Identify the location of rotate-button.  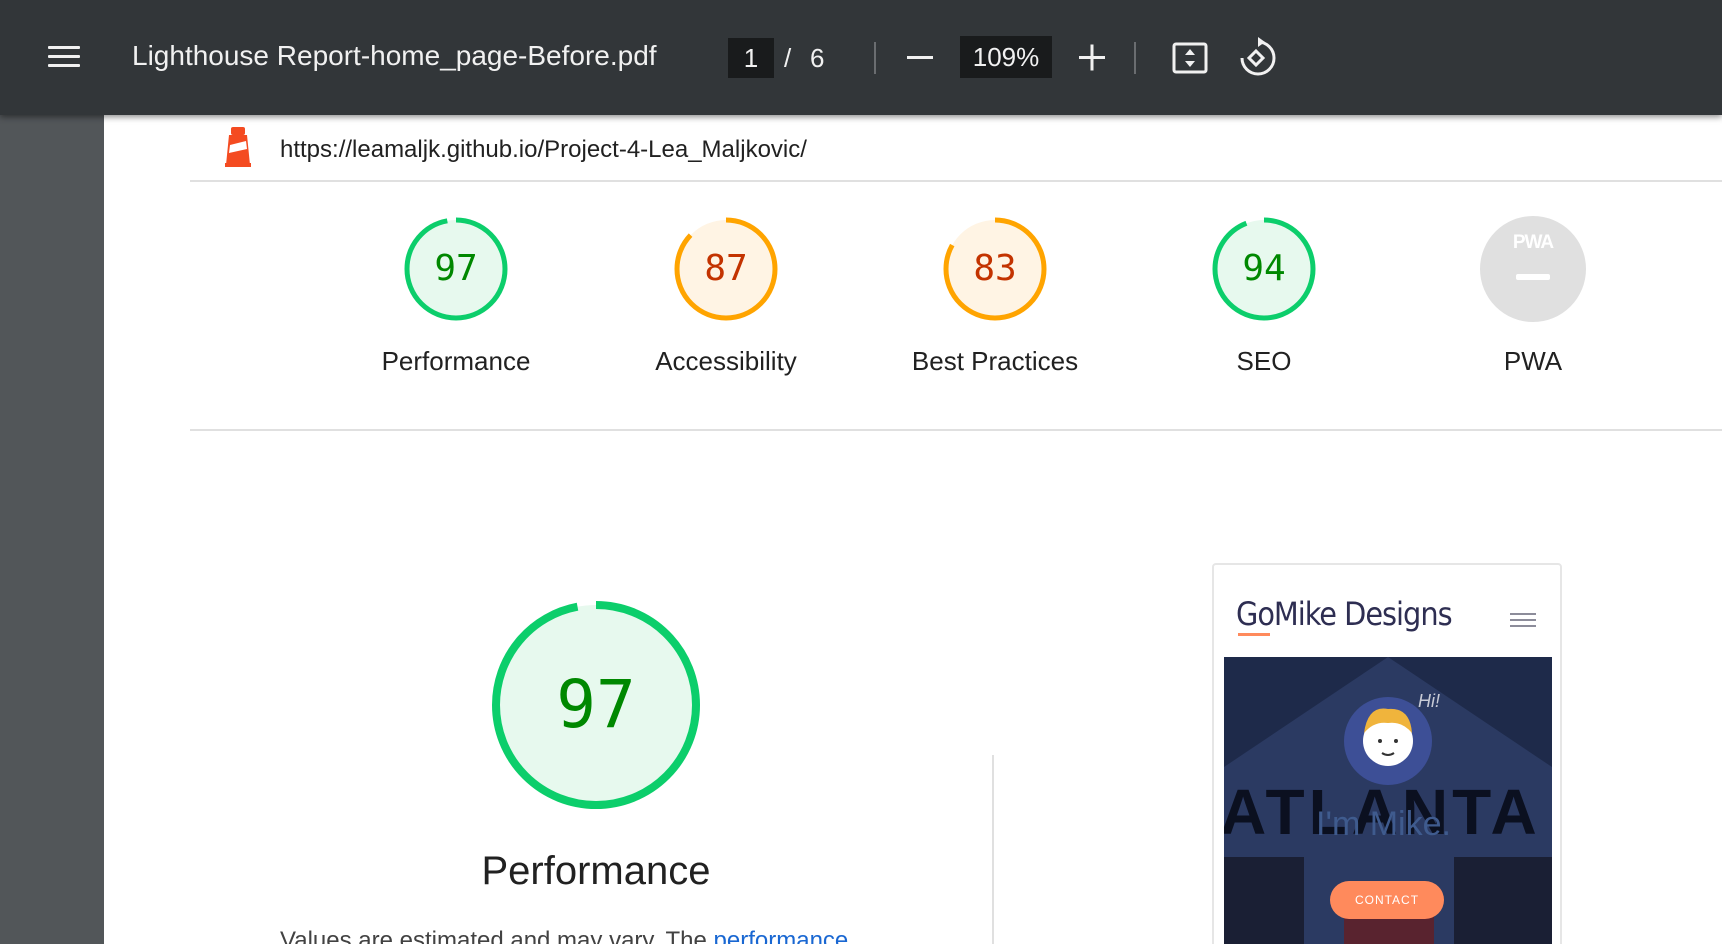
(1256, 58).